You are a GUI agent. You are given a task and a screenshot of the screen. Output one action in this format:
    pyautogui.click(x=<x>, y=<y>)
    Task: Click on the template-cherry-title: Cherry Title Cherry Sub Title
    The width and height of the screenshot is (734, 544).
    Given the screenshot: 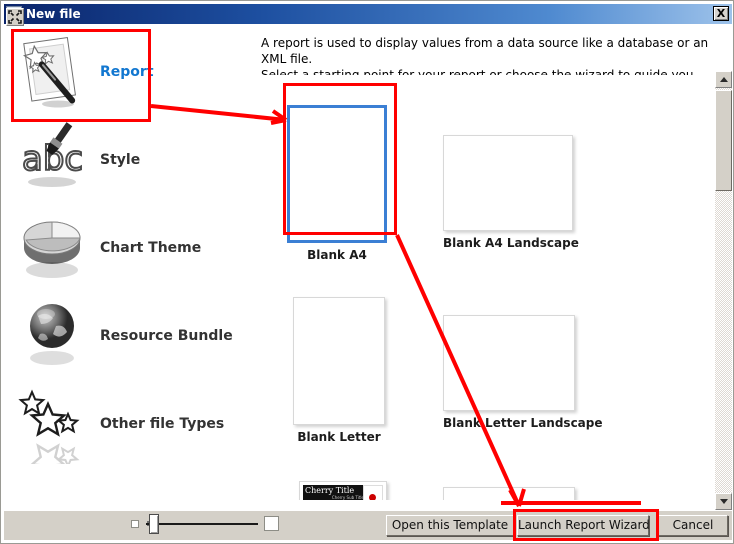 What is the action you would take?
    pyautogui.click(x=343, y=490)
    